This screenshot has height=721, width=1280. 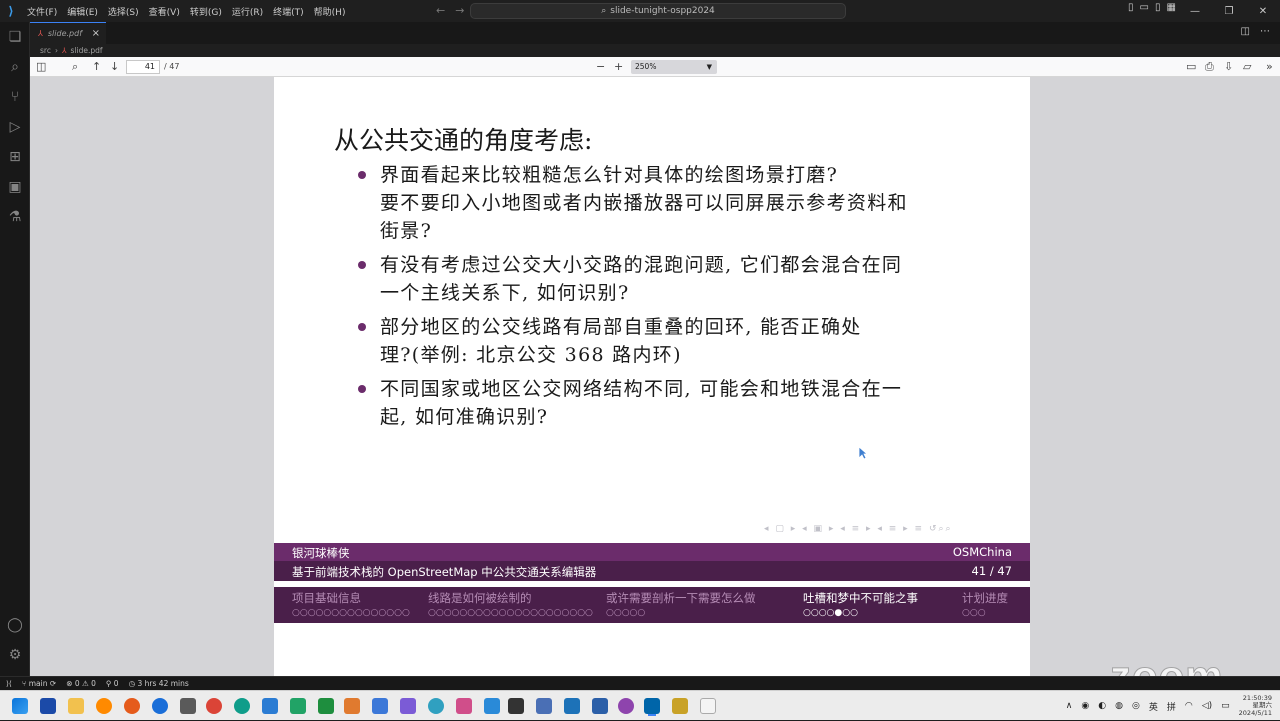 I want to click on menu-run: 运行(R), so click(x=247, y=11).